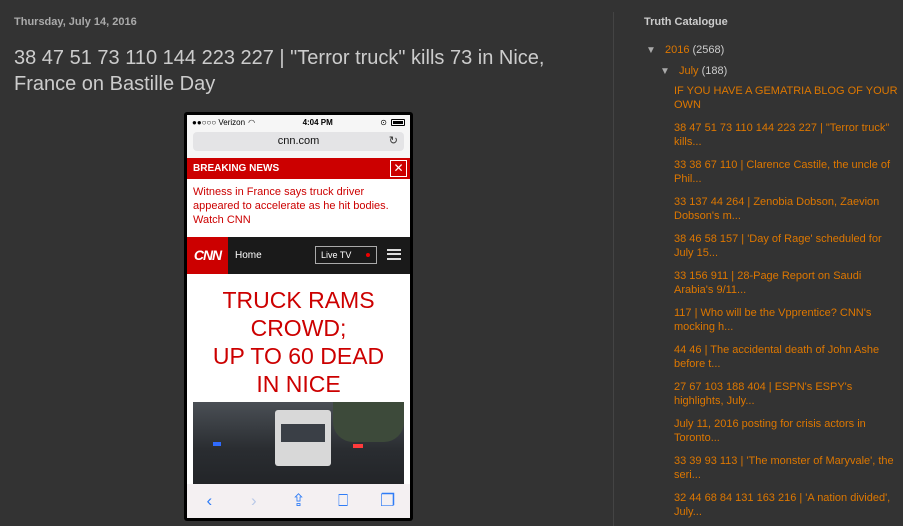 The image size is (903, 526). Describe the element at coordinates (714, 71) in the screenshot. I see `month-count: (188)` at that location.